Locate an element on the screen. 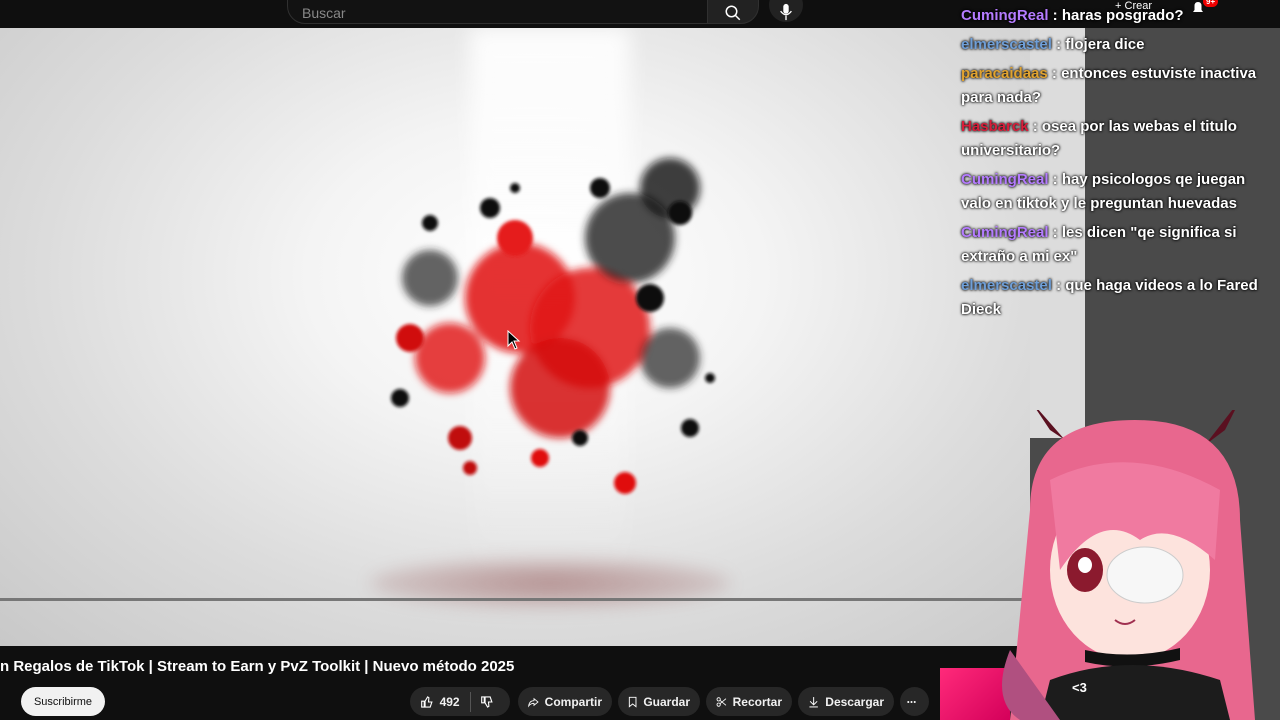 The width and height of the screenshot is (1280, 720). save-label: Guardar is located at coordinates (666, 701).